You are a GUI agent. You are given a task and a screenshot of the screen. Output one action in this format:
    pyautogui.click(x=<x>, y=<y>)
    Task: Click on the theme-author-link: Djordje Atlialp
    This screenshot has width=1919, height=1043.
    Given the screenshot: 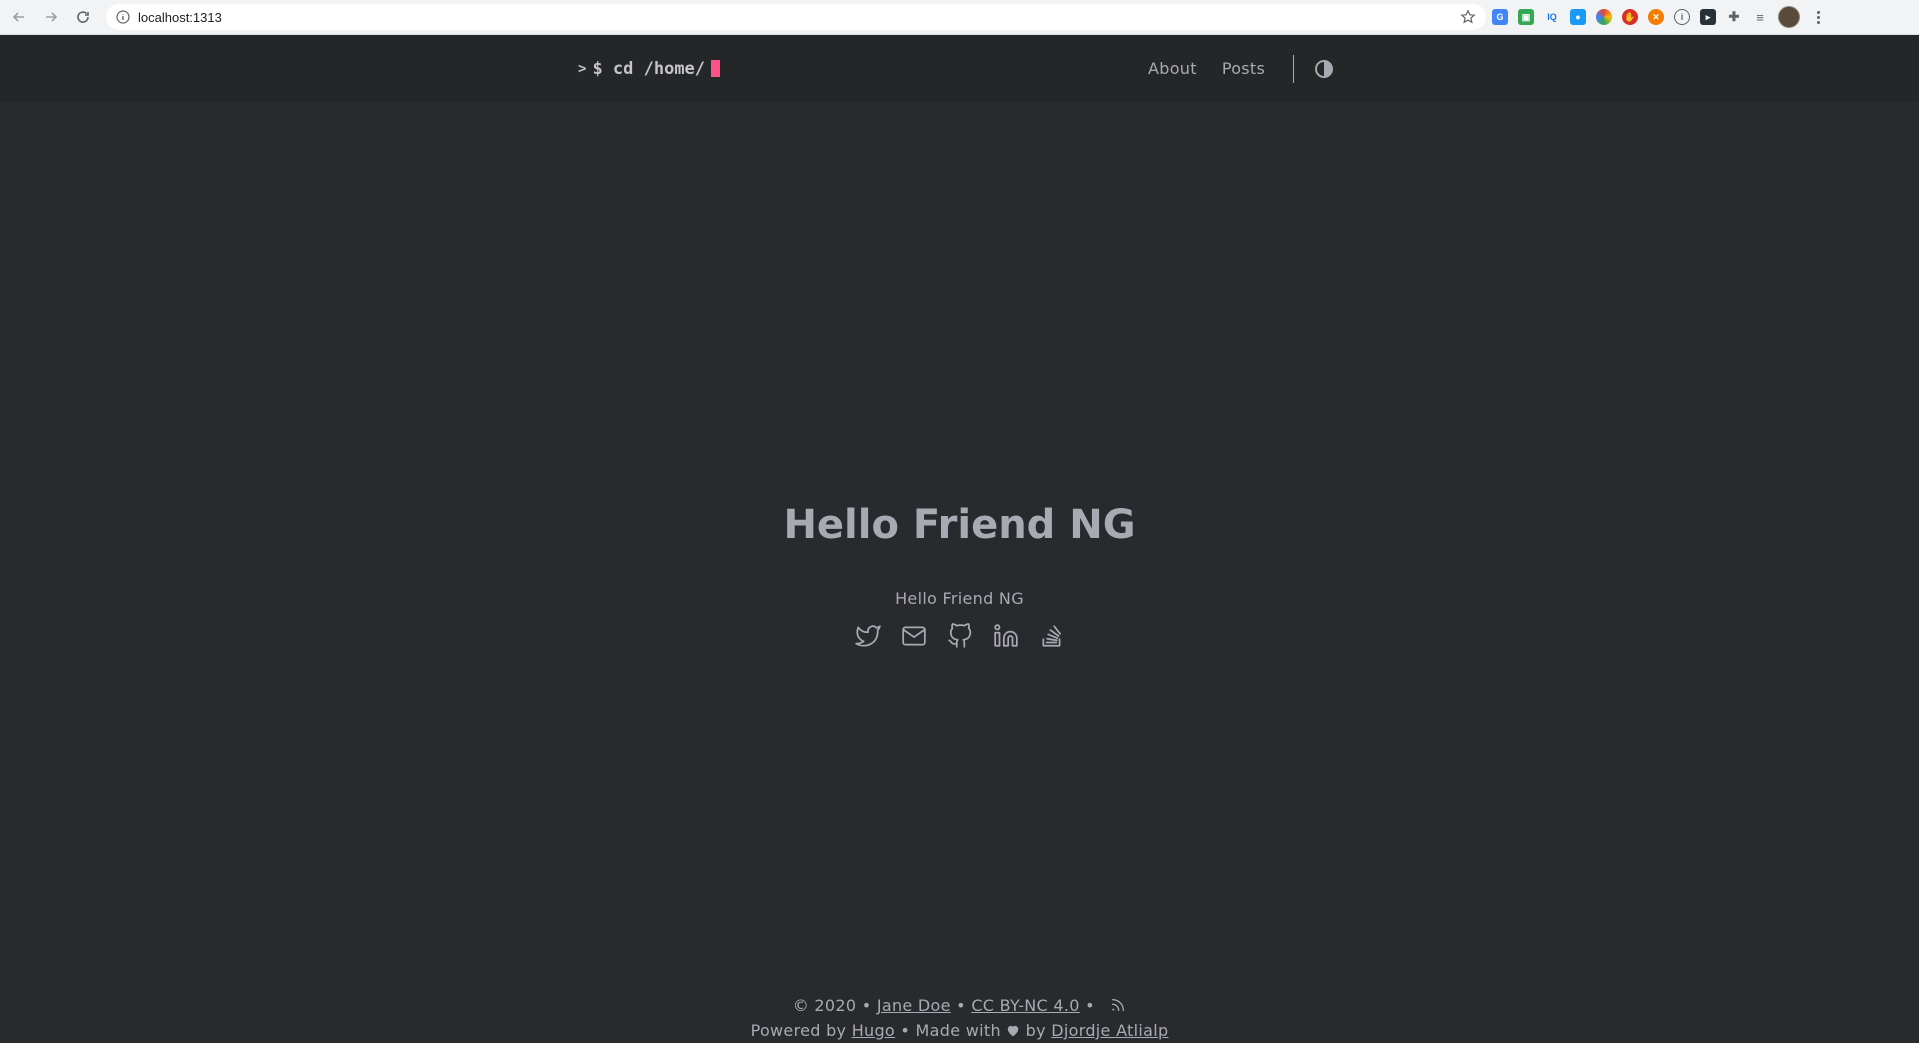 What is the action you would take?
    pyautogui.click(x=1109, y=1030)
    